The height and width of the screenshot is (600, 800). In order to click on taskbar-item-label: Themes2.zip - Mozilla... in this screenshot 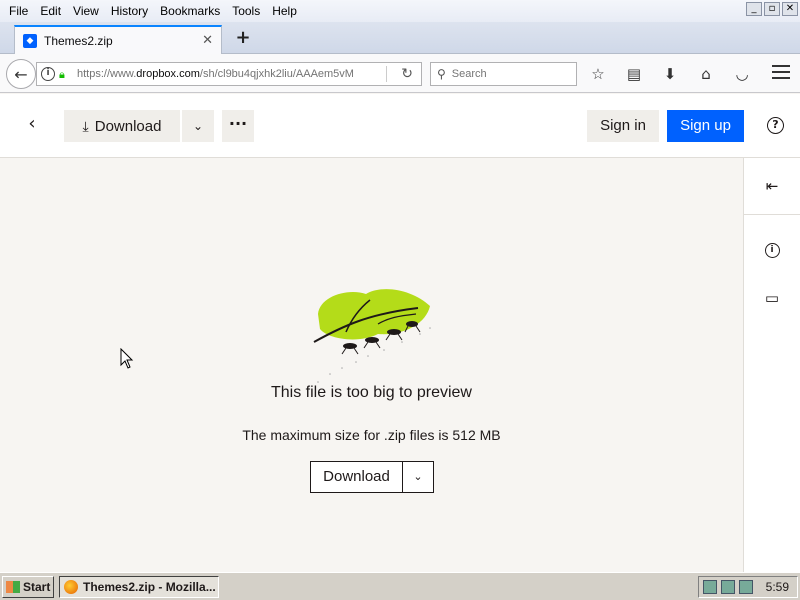, I will do `click(149, 587)`.